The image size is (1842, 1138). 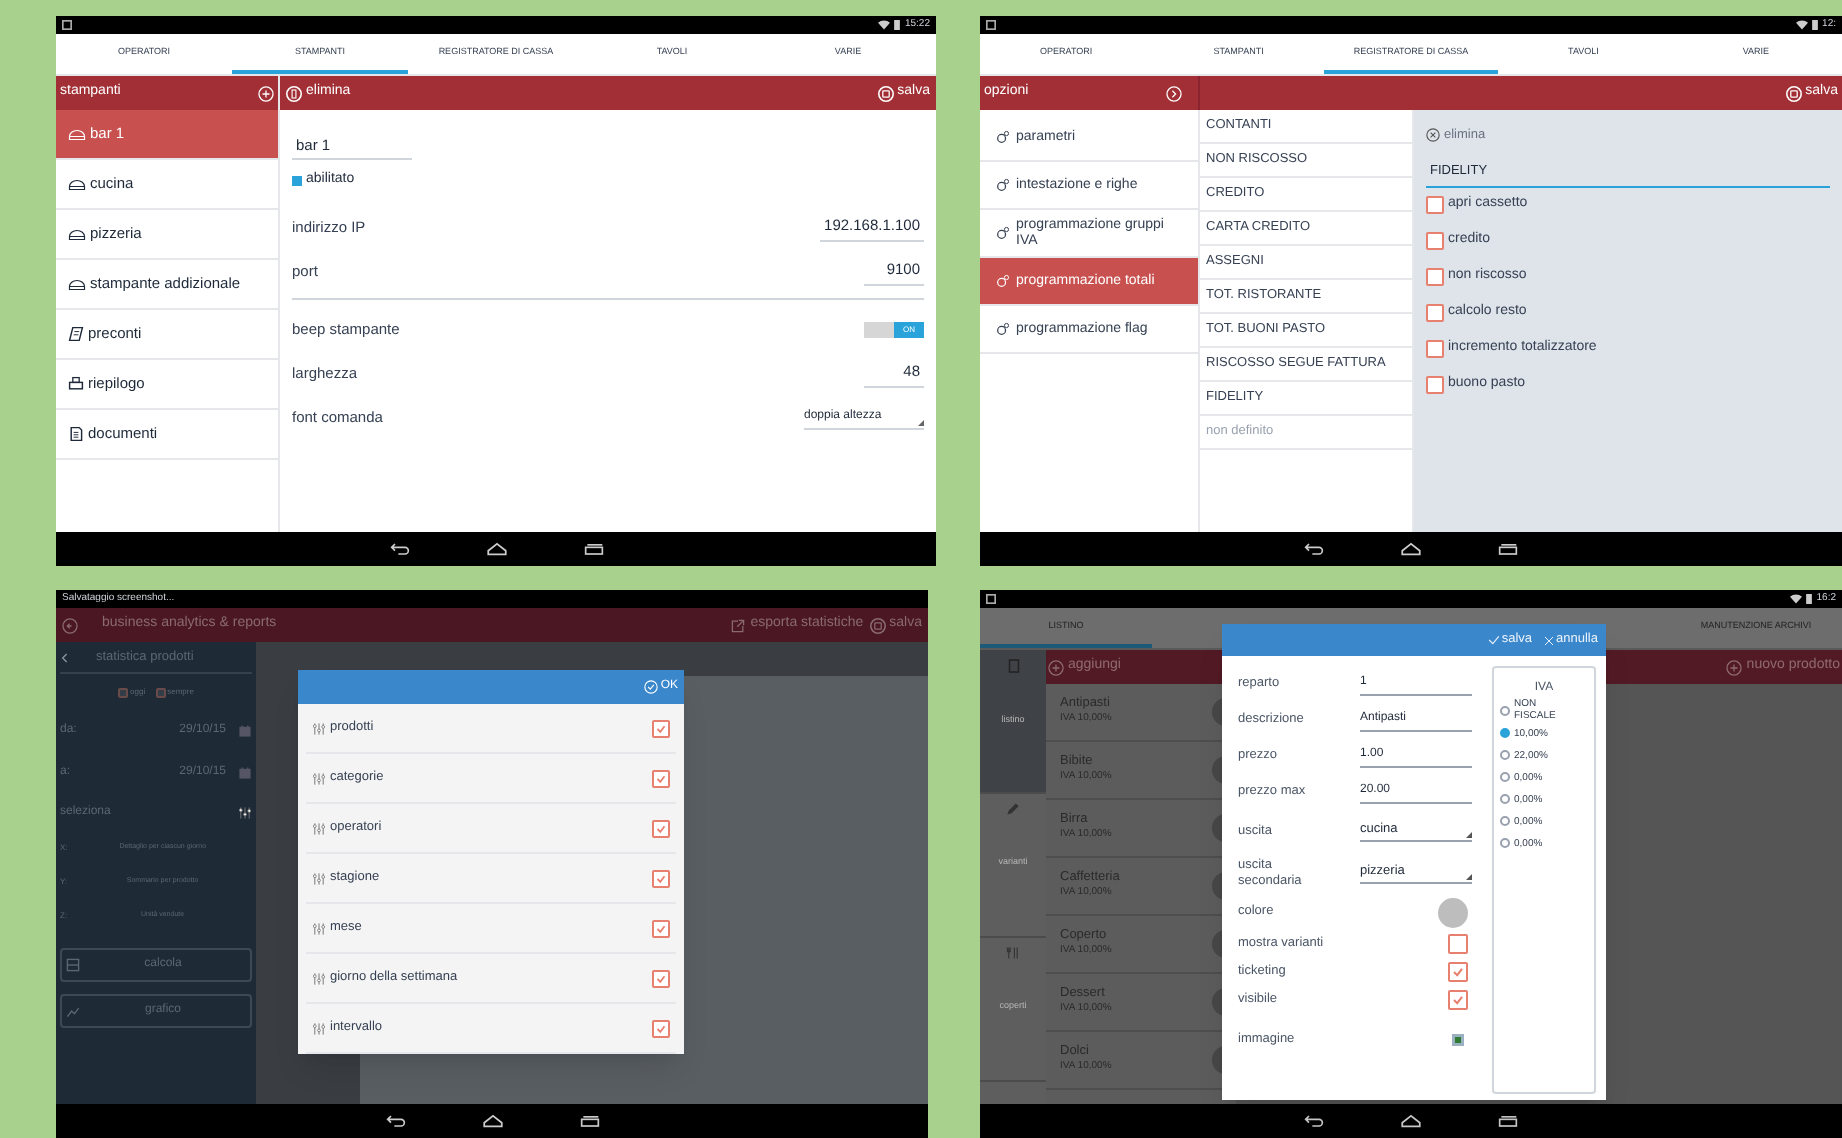 I want to click on receipt-icon, so click(x=76, y=334).